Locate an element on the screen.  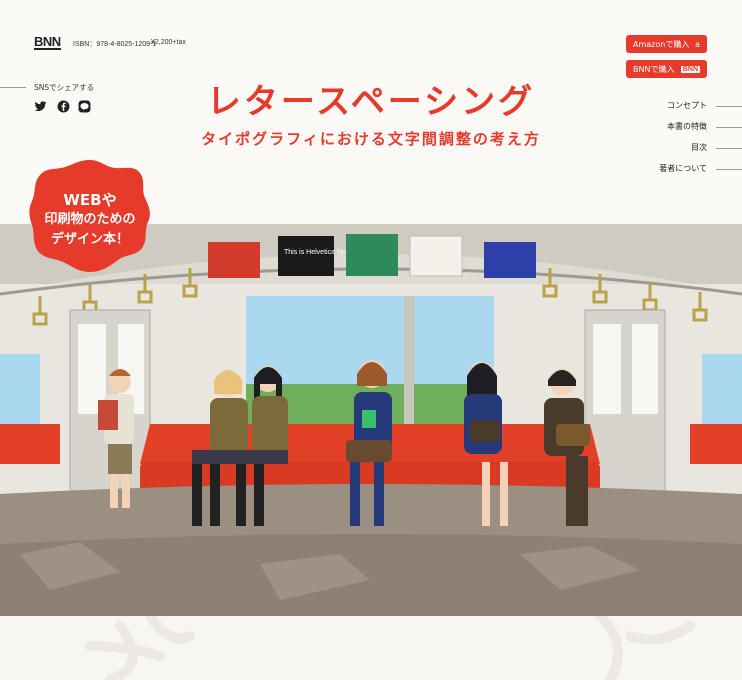
nav-item-features: 本書の特徴 is located at coordinates (687, 131).